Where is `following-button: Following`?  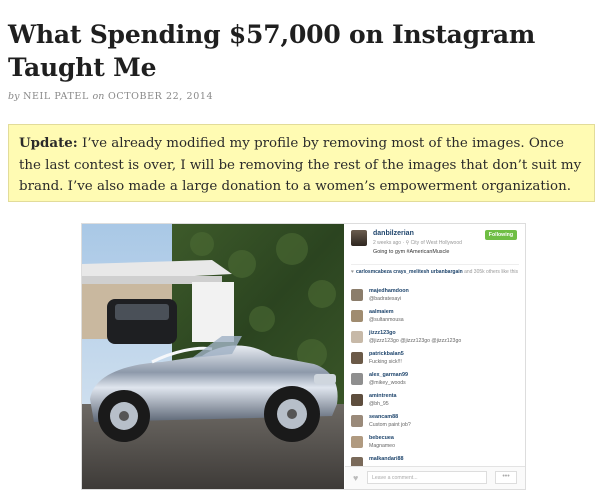
following-button: Following is located at coordinates (500, 235).